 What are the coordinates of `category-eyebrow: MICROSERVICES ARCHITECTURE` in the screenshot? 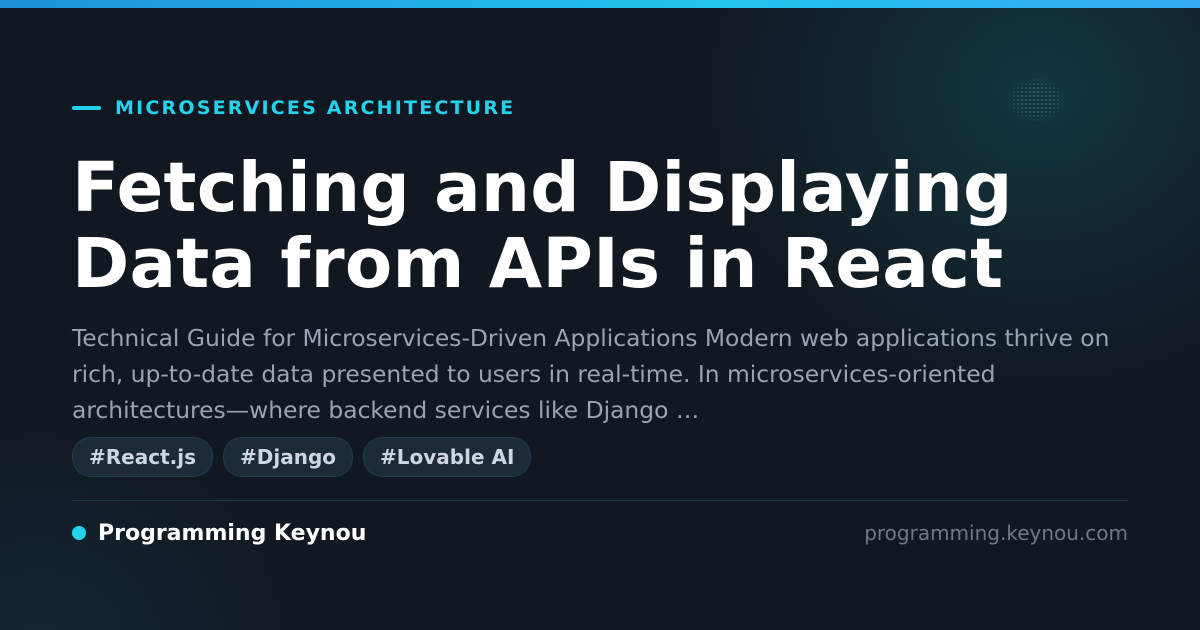 It's located at (293, 108).